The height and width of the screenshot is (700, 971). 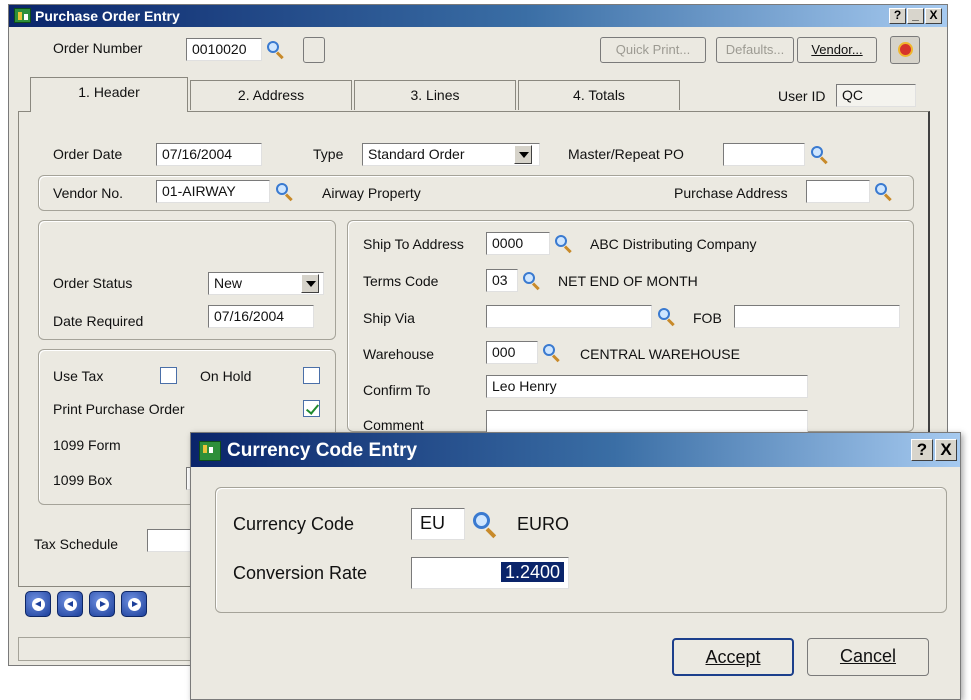 I want to click on flag-icon, so click(x=905, y=49).